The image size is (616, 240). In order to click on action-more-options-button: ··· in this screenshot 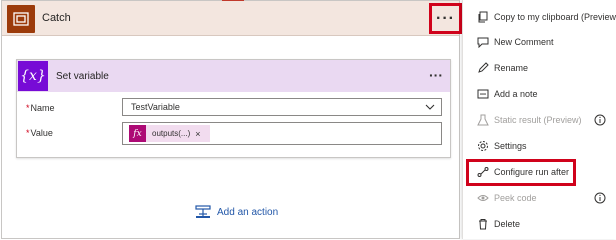, I will do `click(436, 75)`.